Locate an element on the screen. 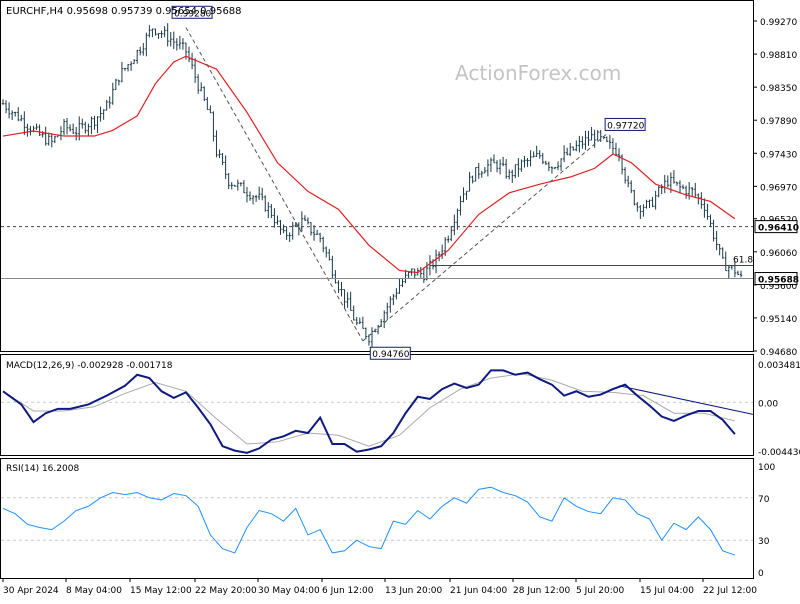  macd-title: MACD(12,26,9) -0.002928 -0.001718 is located at coordinates (89, 366).